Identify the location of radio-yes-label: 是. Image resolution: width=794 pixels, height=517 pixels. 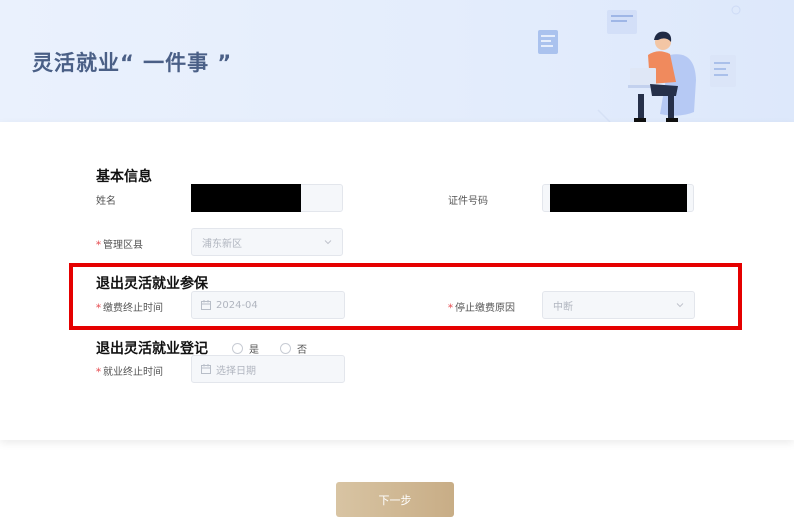
(254, 350).